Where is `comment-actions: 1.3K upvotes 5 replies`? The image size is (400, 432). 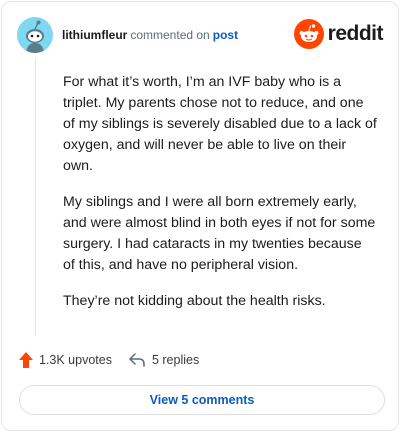
comment-actions: 1.3K upvotes 5 replies is located at coordinates (108, 360).